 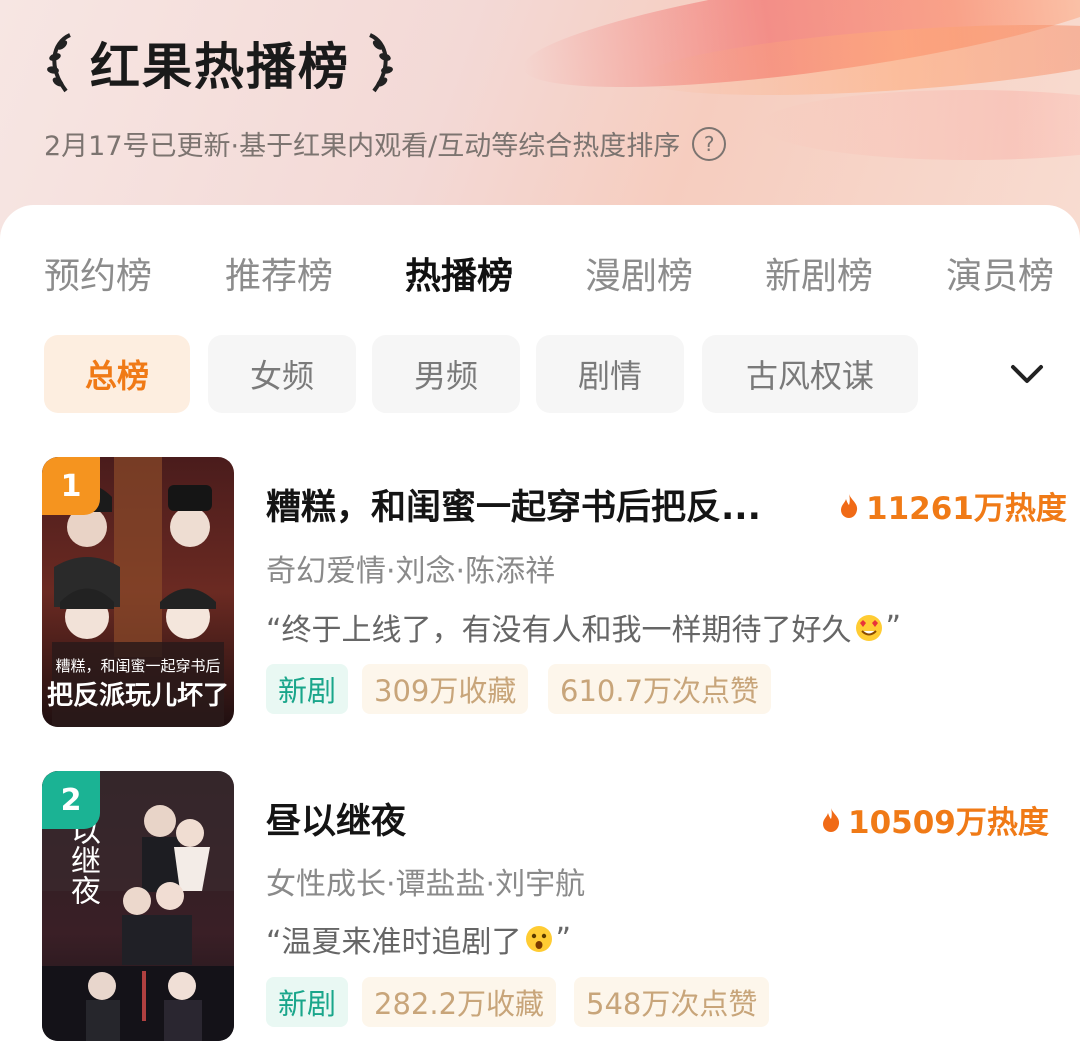 What do you see at coordinates (538, 939) in the screenshot?
I see `surprised-emoji-icon` at bounding box center [538, 939].